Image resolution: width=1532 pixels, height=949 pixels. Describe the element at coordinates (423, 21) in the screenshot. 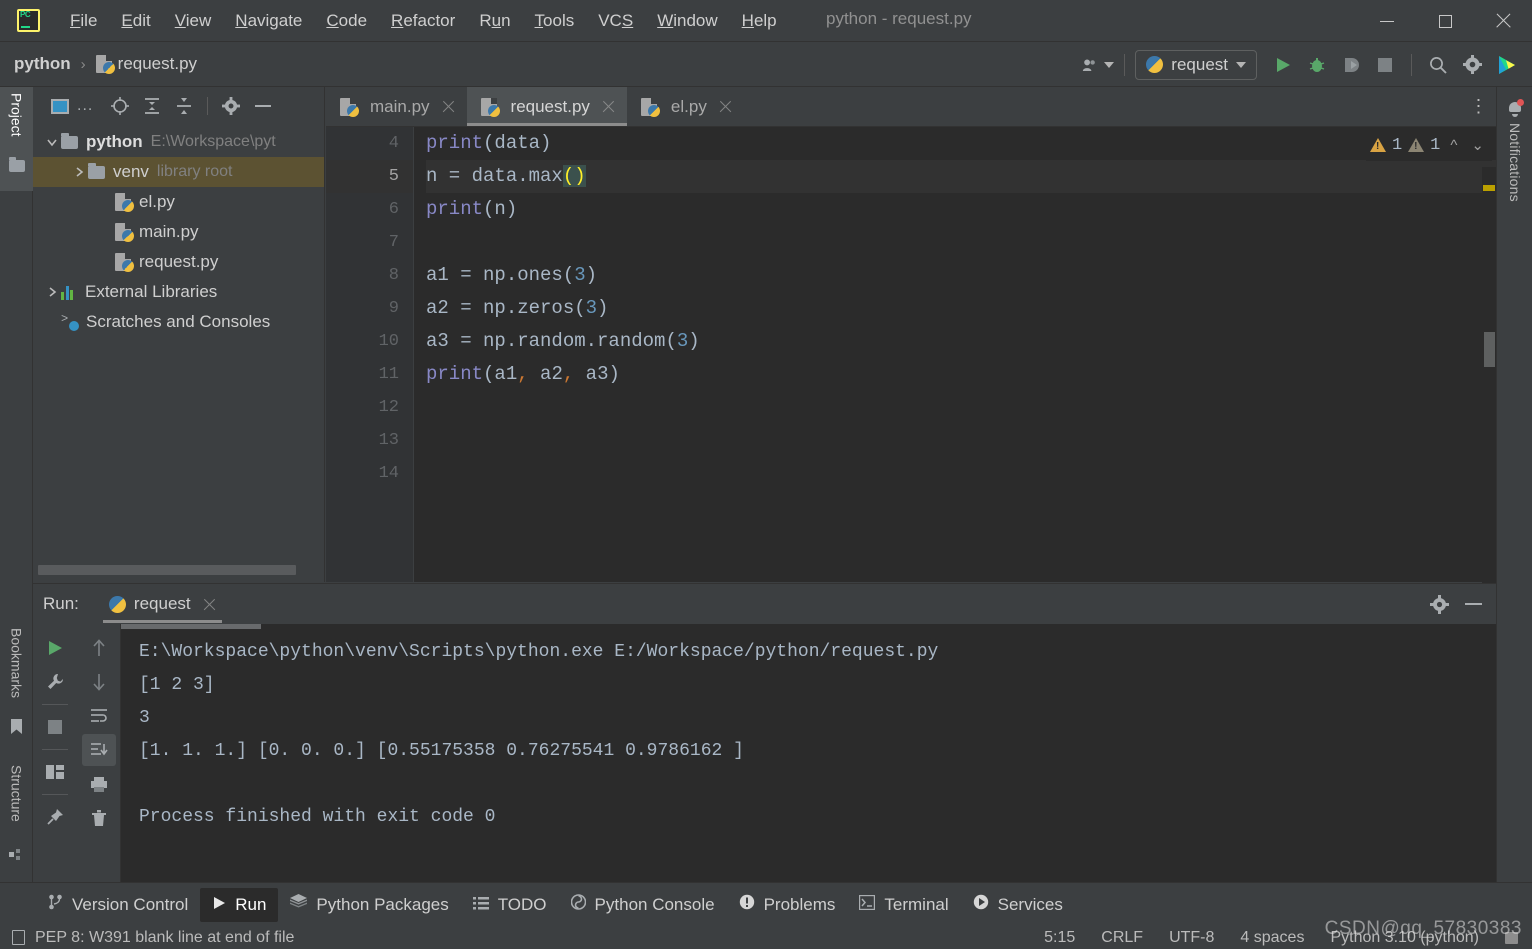

I see `menu-item-refactor: Refactor` at that location.